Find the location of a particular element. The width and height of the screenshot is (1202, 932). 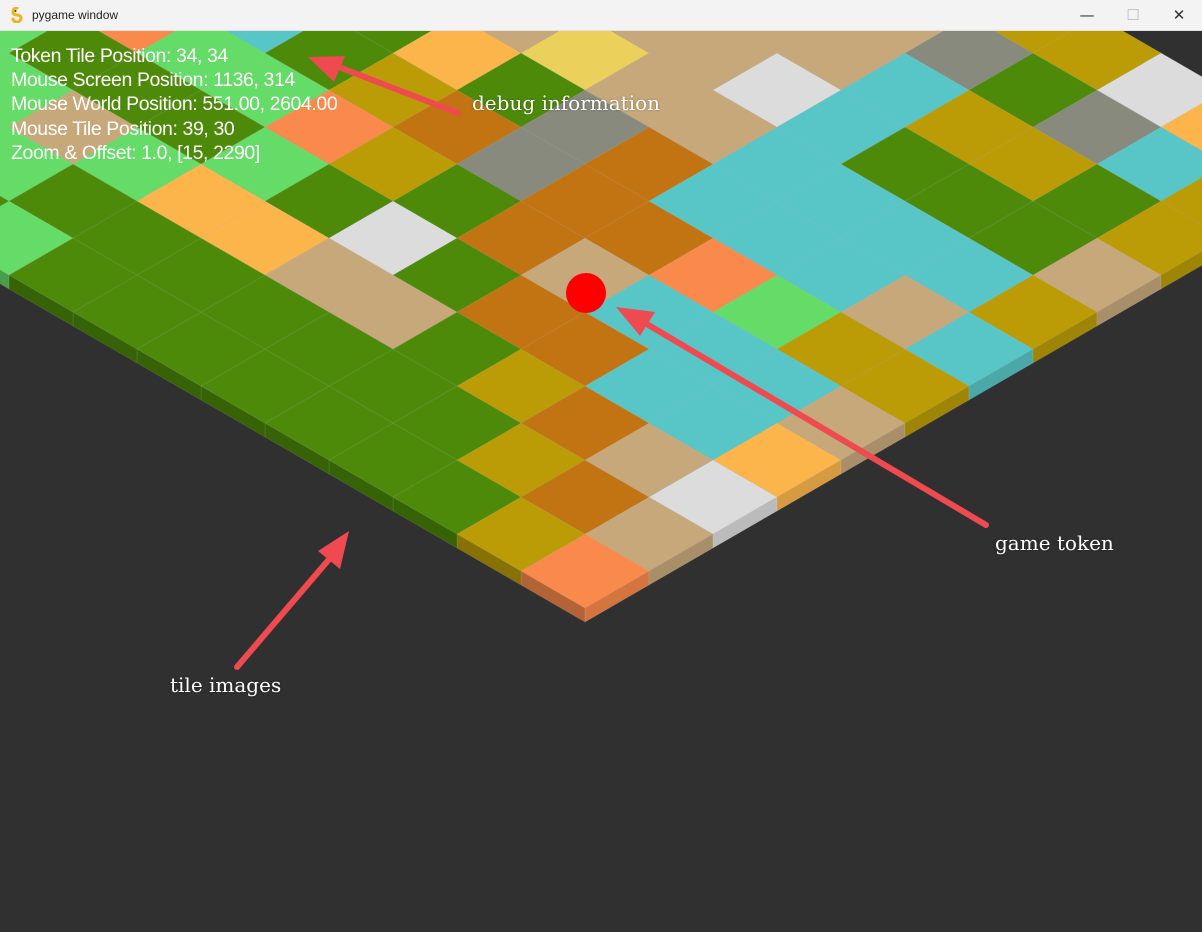

close-button: ✕ is located at coordinates (1179, 15).